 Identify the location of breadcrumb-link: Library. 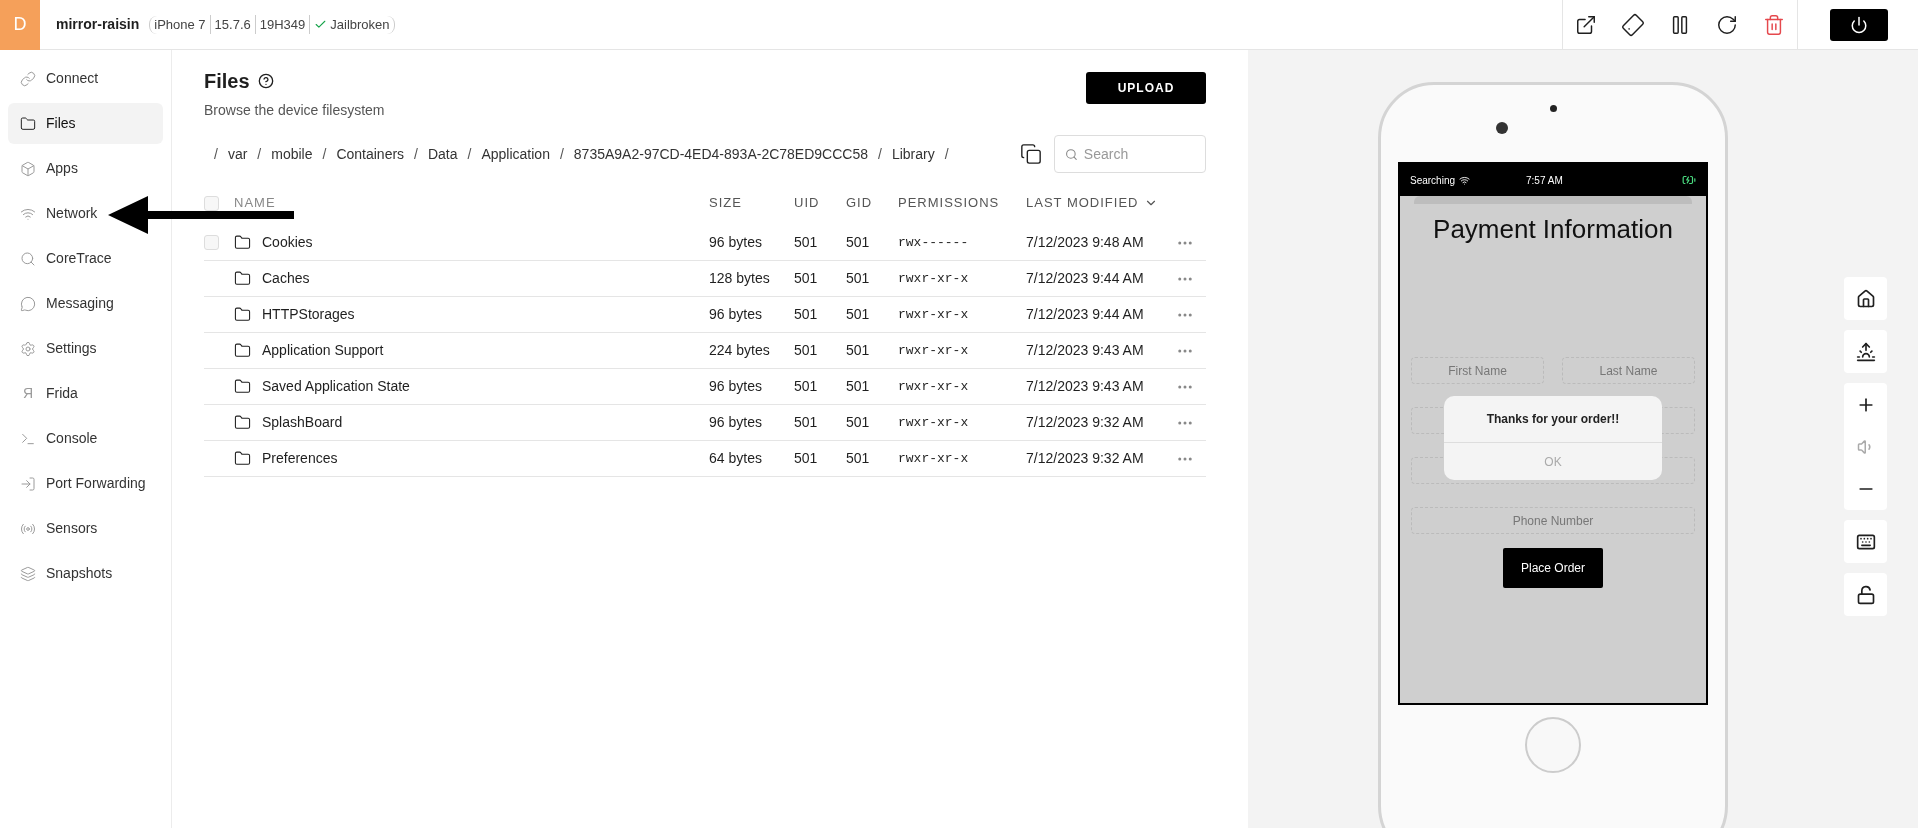
(913, 154).